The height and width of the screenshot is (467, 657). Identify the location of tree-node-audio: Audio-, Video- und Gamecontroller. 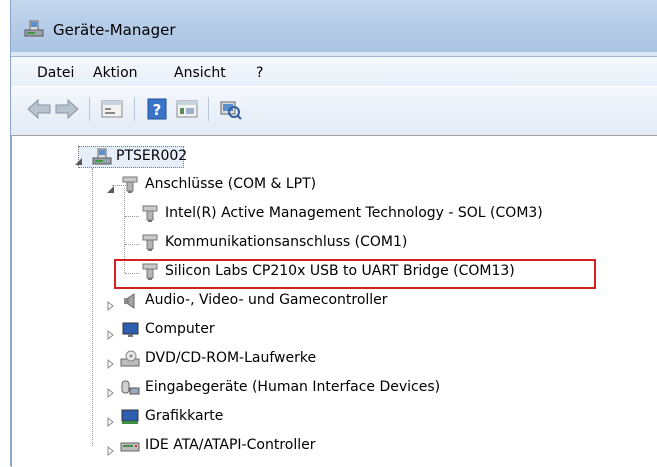
(262, 302).